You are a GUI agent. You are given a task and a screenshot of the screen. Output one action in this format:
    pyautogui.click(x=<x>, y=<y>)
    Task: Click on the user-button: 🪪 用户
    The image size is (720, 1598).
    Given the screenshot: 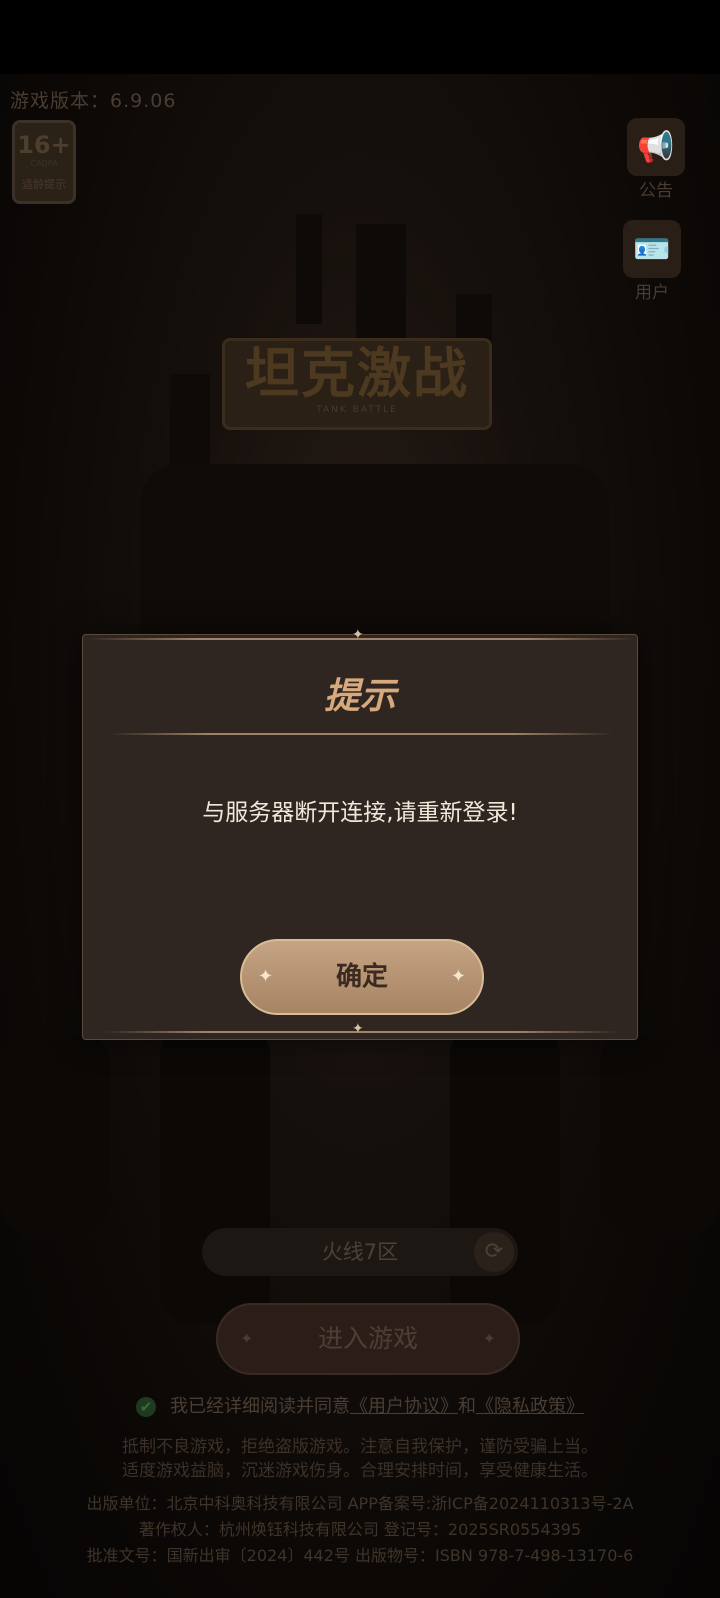 What is the action you would take?
    pyautogui.click(x=652, y=261)
    